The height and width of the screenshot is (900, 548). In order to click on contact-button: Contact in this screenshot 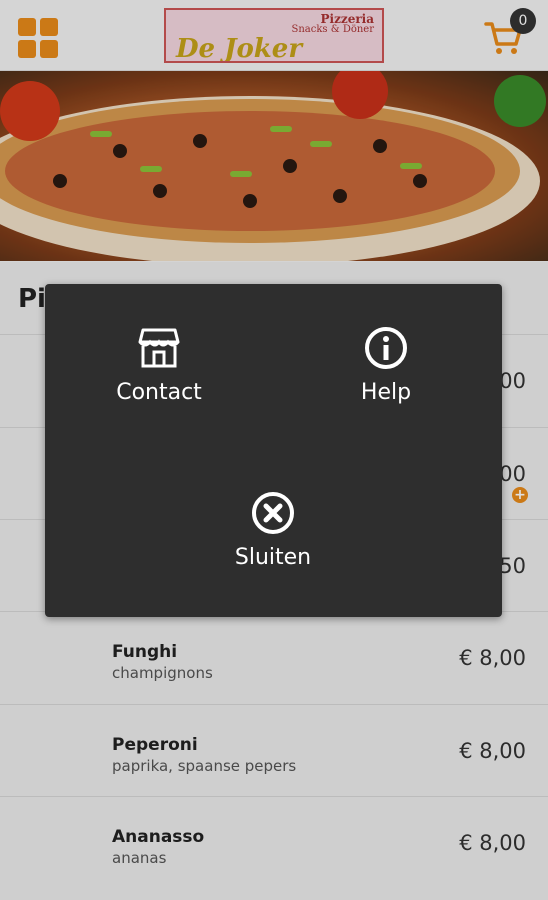, I will do `click(159, 365)`.